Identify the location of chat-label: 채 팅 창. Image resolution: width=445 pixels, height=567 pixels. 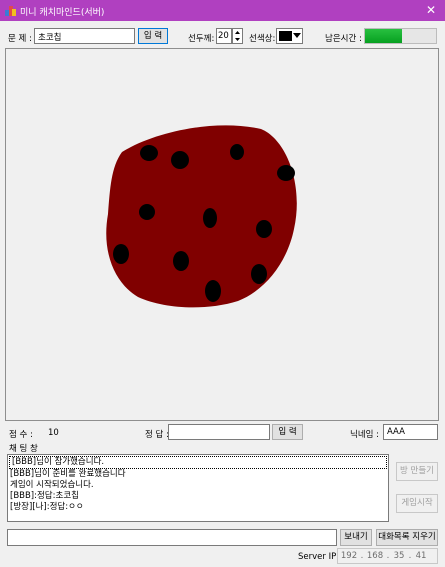
(23, 449).